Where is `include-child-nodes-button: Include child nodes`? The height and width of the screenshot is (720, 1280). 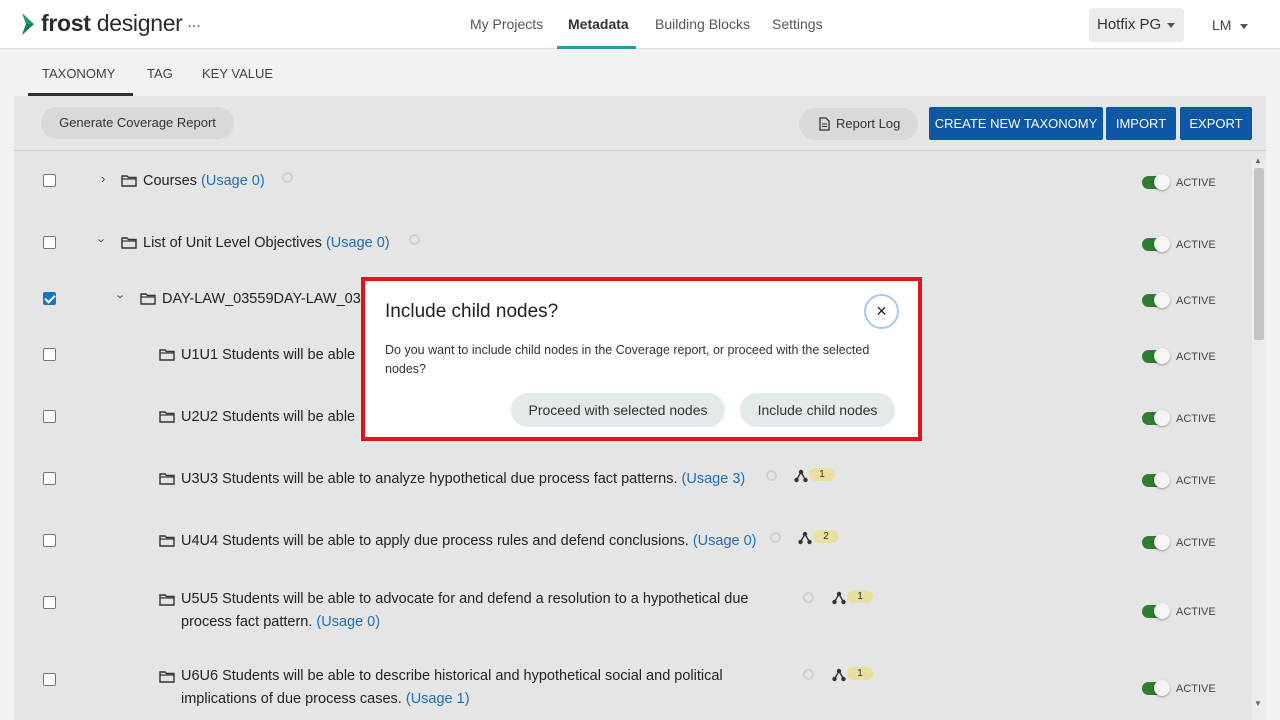 include-child-nodes-button: Include child nodes is located at coordinates (817, 410).